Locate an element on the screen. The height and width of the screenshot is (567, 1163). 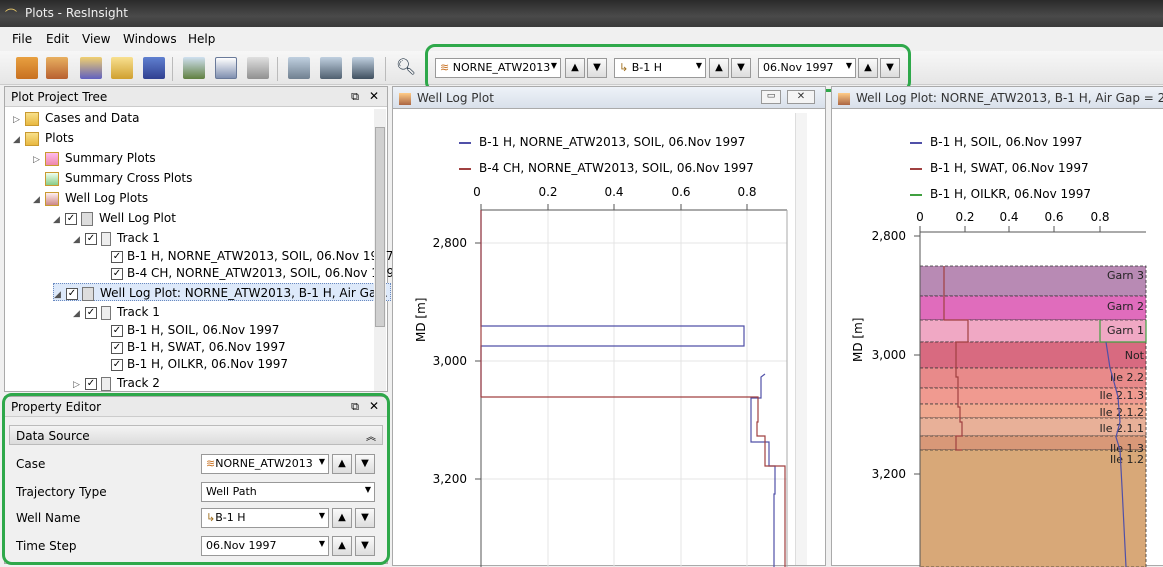
tree-item-cases: ▷ Cases and Data is located at coordinates (76, 118).